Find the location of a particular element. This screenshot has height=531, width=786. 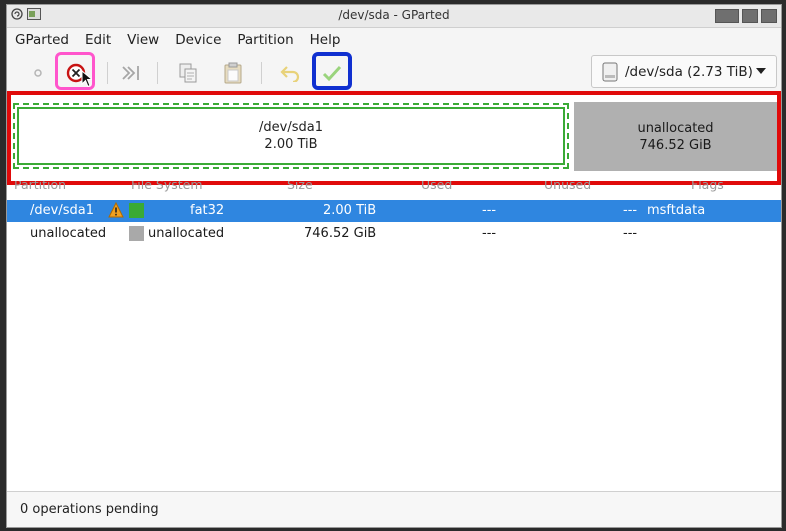

new-partition-button is located at coordinates (38, 73).